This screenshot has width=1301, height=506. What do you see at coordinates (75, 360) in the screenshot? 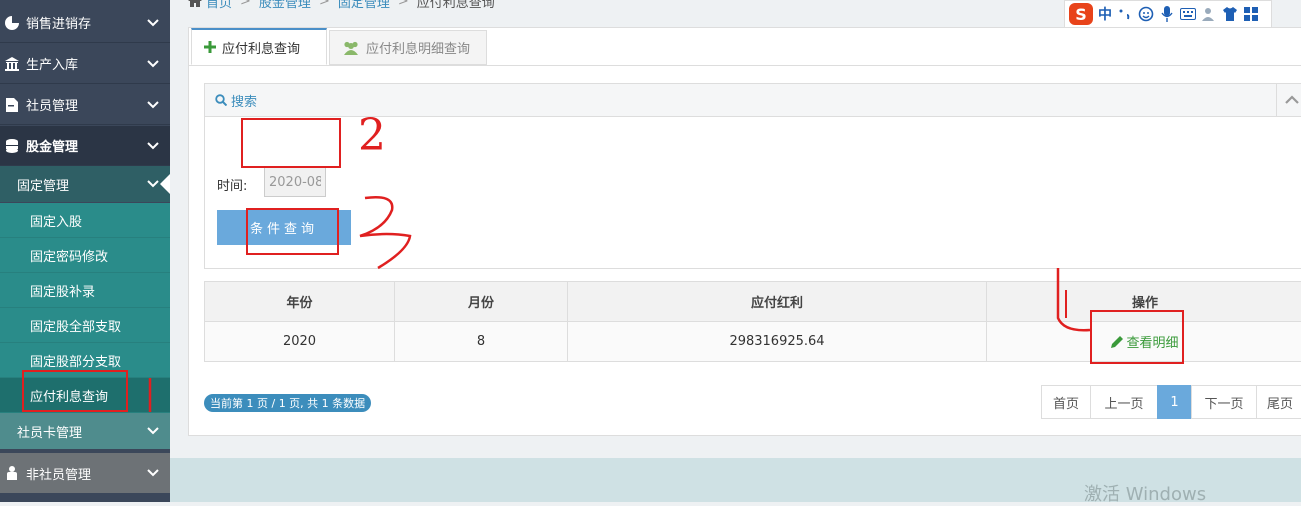
I see `sidebar-item-label: 固定股部分支取` at bounding box center [75, 360].